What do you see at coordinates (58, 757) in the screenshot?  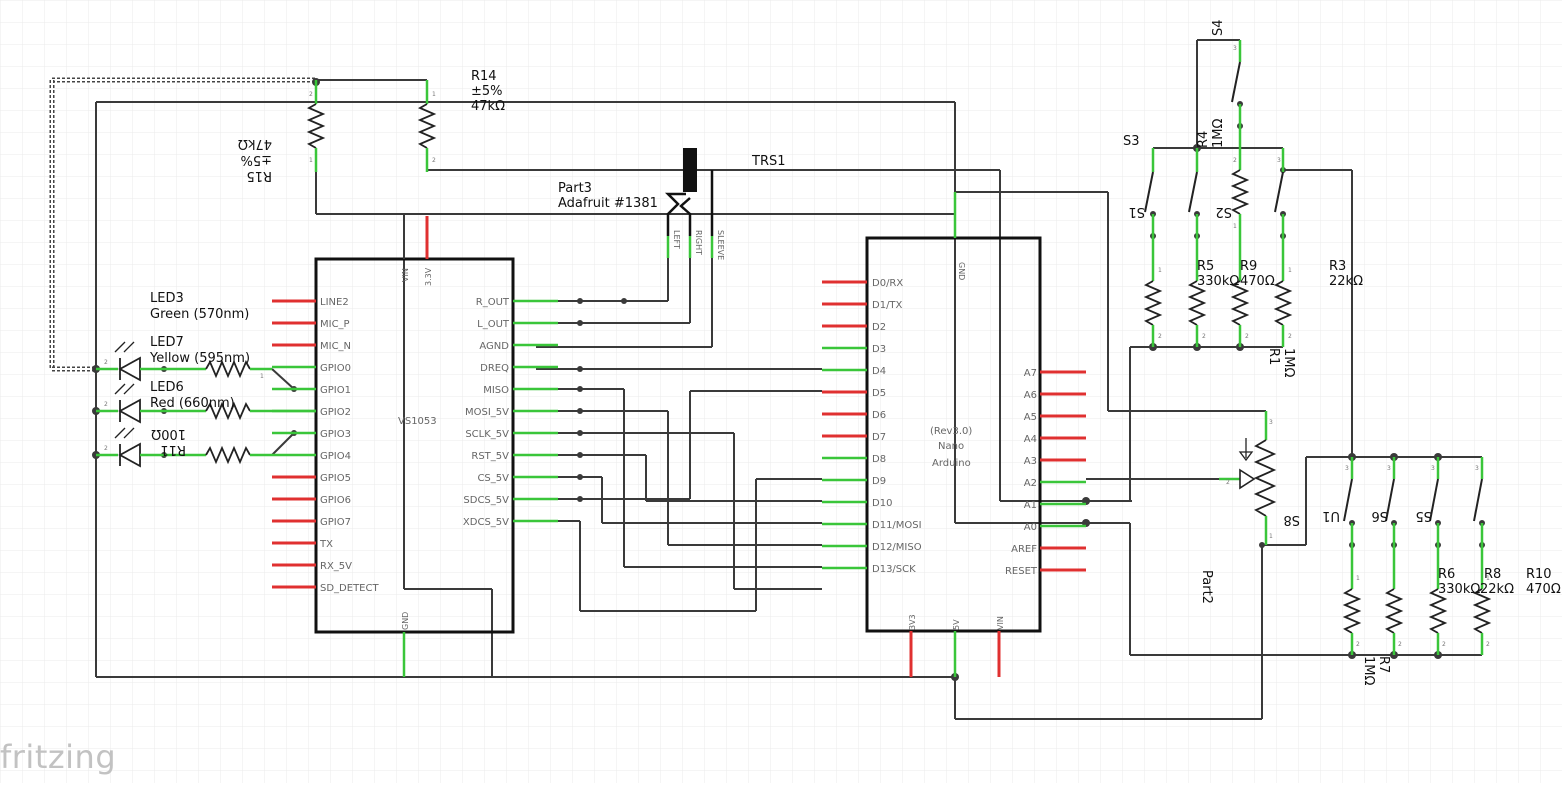 I see `fritzing-watermark: fritzing` at bounding box center [58, 757].